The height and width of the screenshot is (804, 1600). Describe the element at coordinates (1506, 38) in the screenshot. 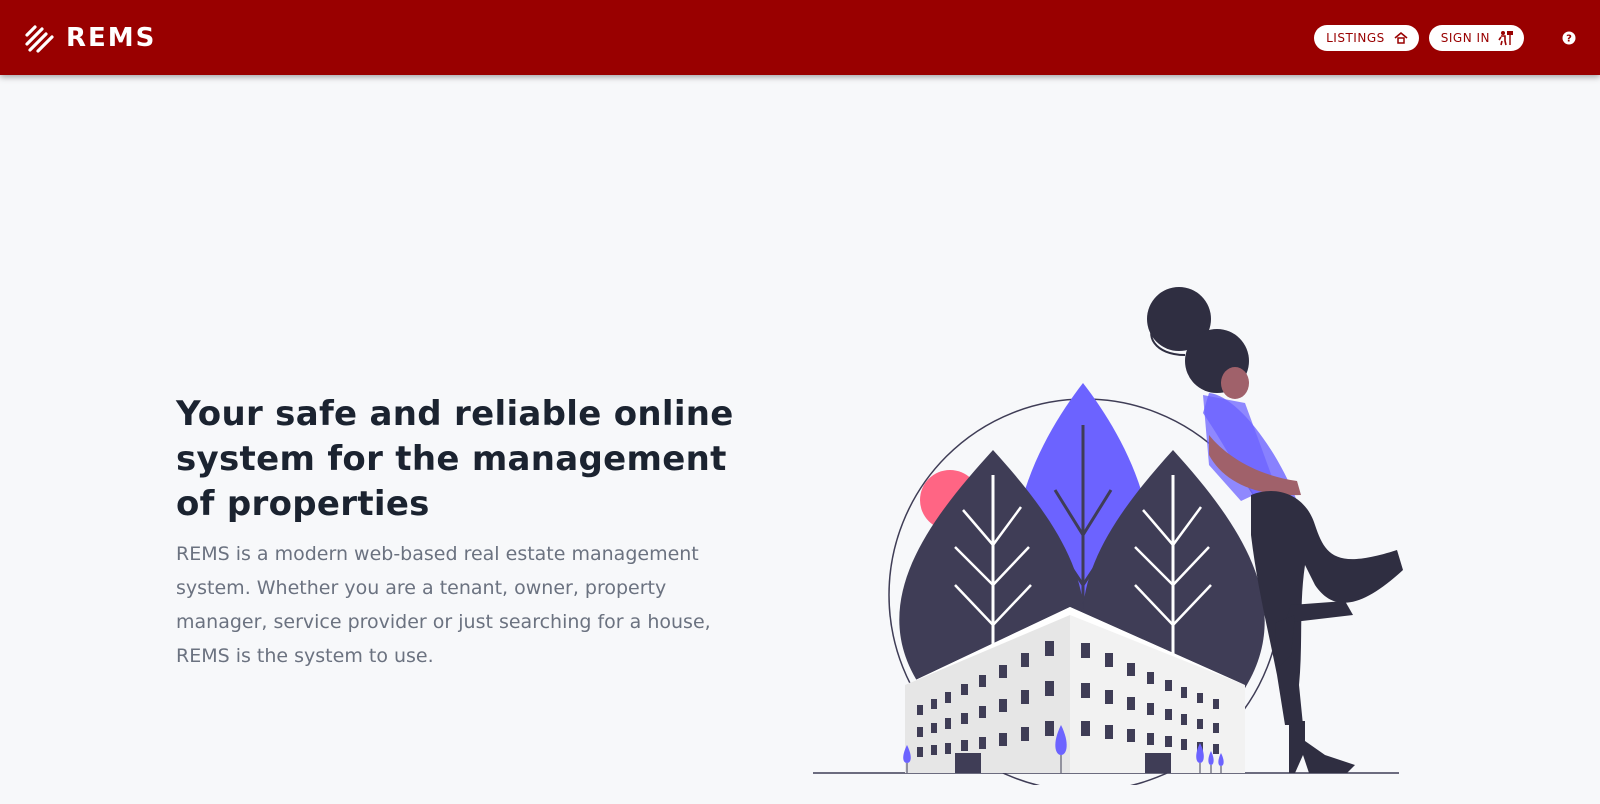

I see `sign-in-icon` at that location.